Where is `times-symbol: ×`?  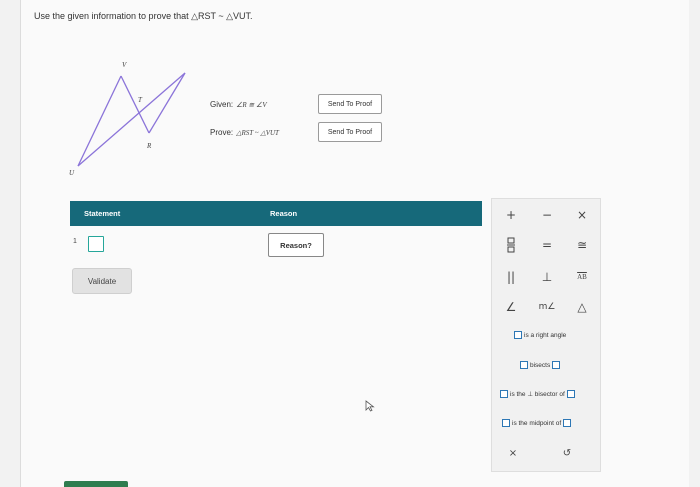 times-symbol: × is located at coordinates (582, 215).